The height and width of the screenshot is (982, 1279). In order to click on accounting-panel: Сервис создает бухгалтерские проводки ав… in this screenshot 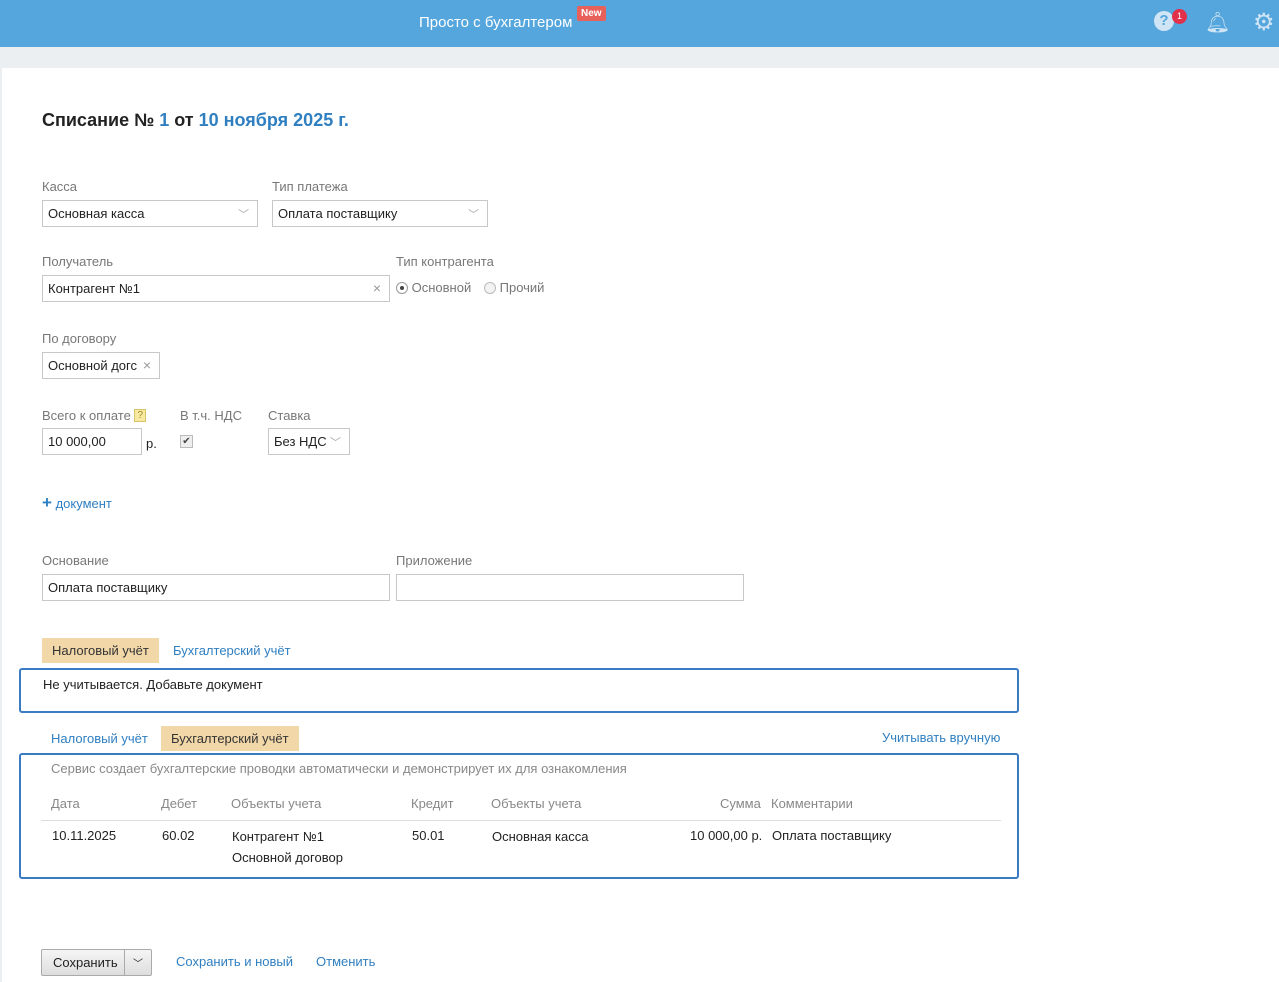, I will do `click(519, 816)`.